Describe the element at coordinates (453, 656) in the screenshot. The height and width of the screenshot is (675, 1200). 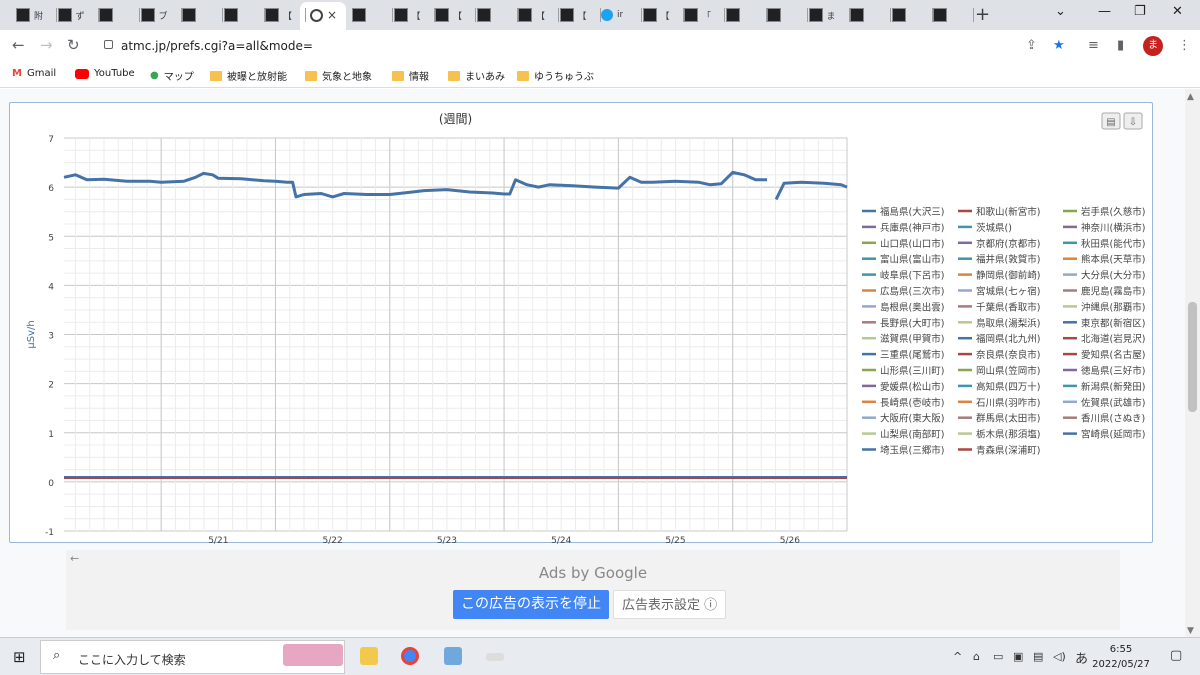
I see `app-icon` at that location.